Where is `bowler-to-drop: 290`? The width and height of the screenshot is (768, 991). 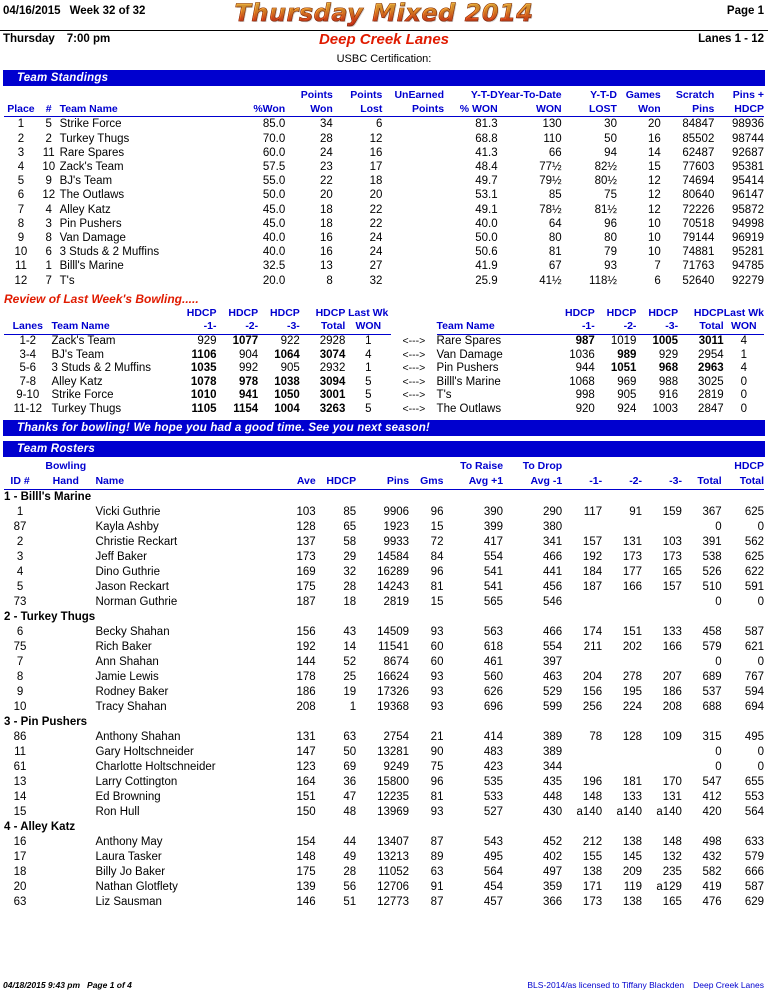
bowler-to-drop: 290 is located at coordinates (553, 511).